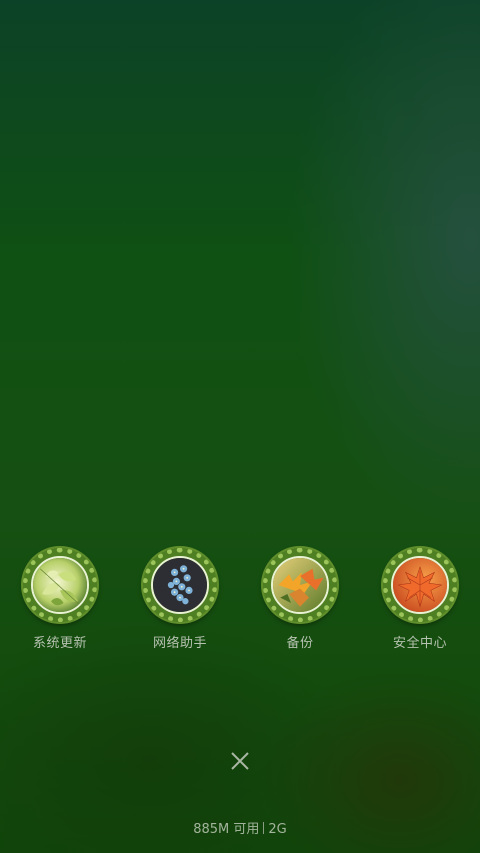  I want to click on app-security-center: 安全中心, so click(420, 599).